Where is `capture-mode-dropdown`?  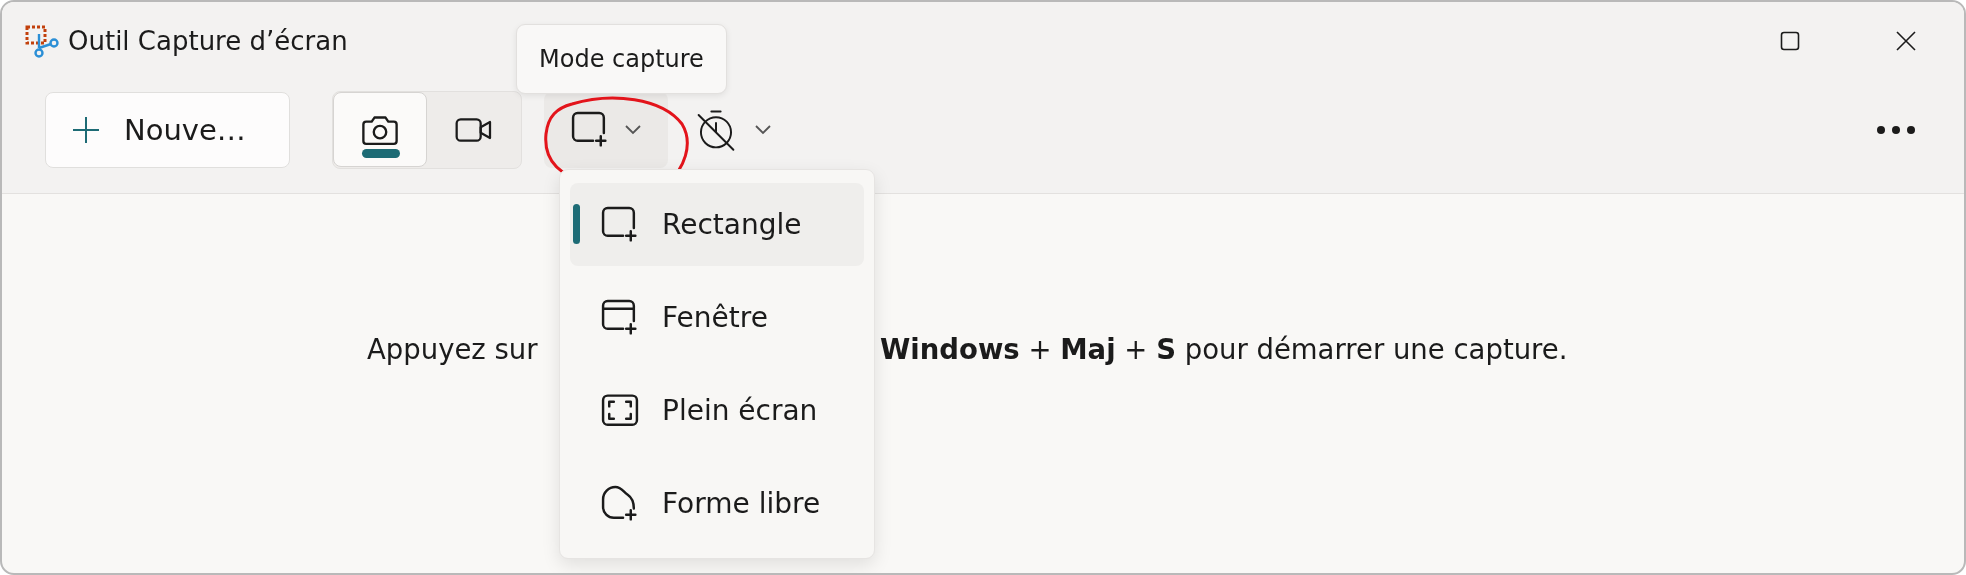 capture-mode-dropdown is located at coordinates (606, 130).